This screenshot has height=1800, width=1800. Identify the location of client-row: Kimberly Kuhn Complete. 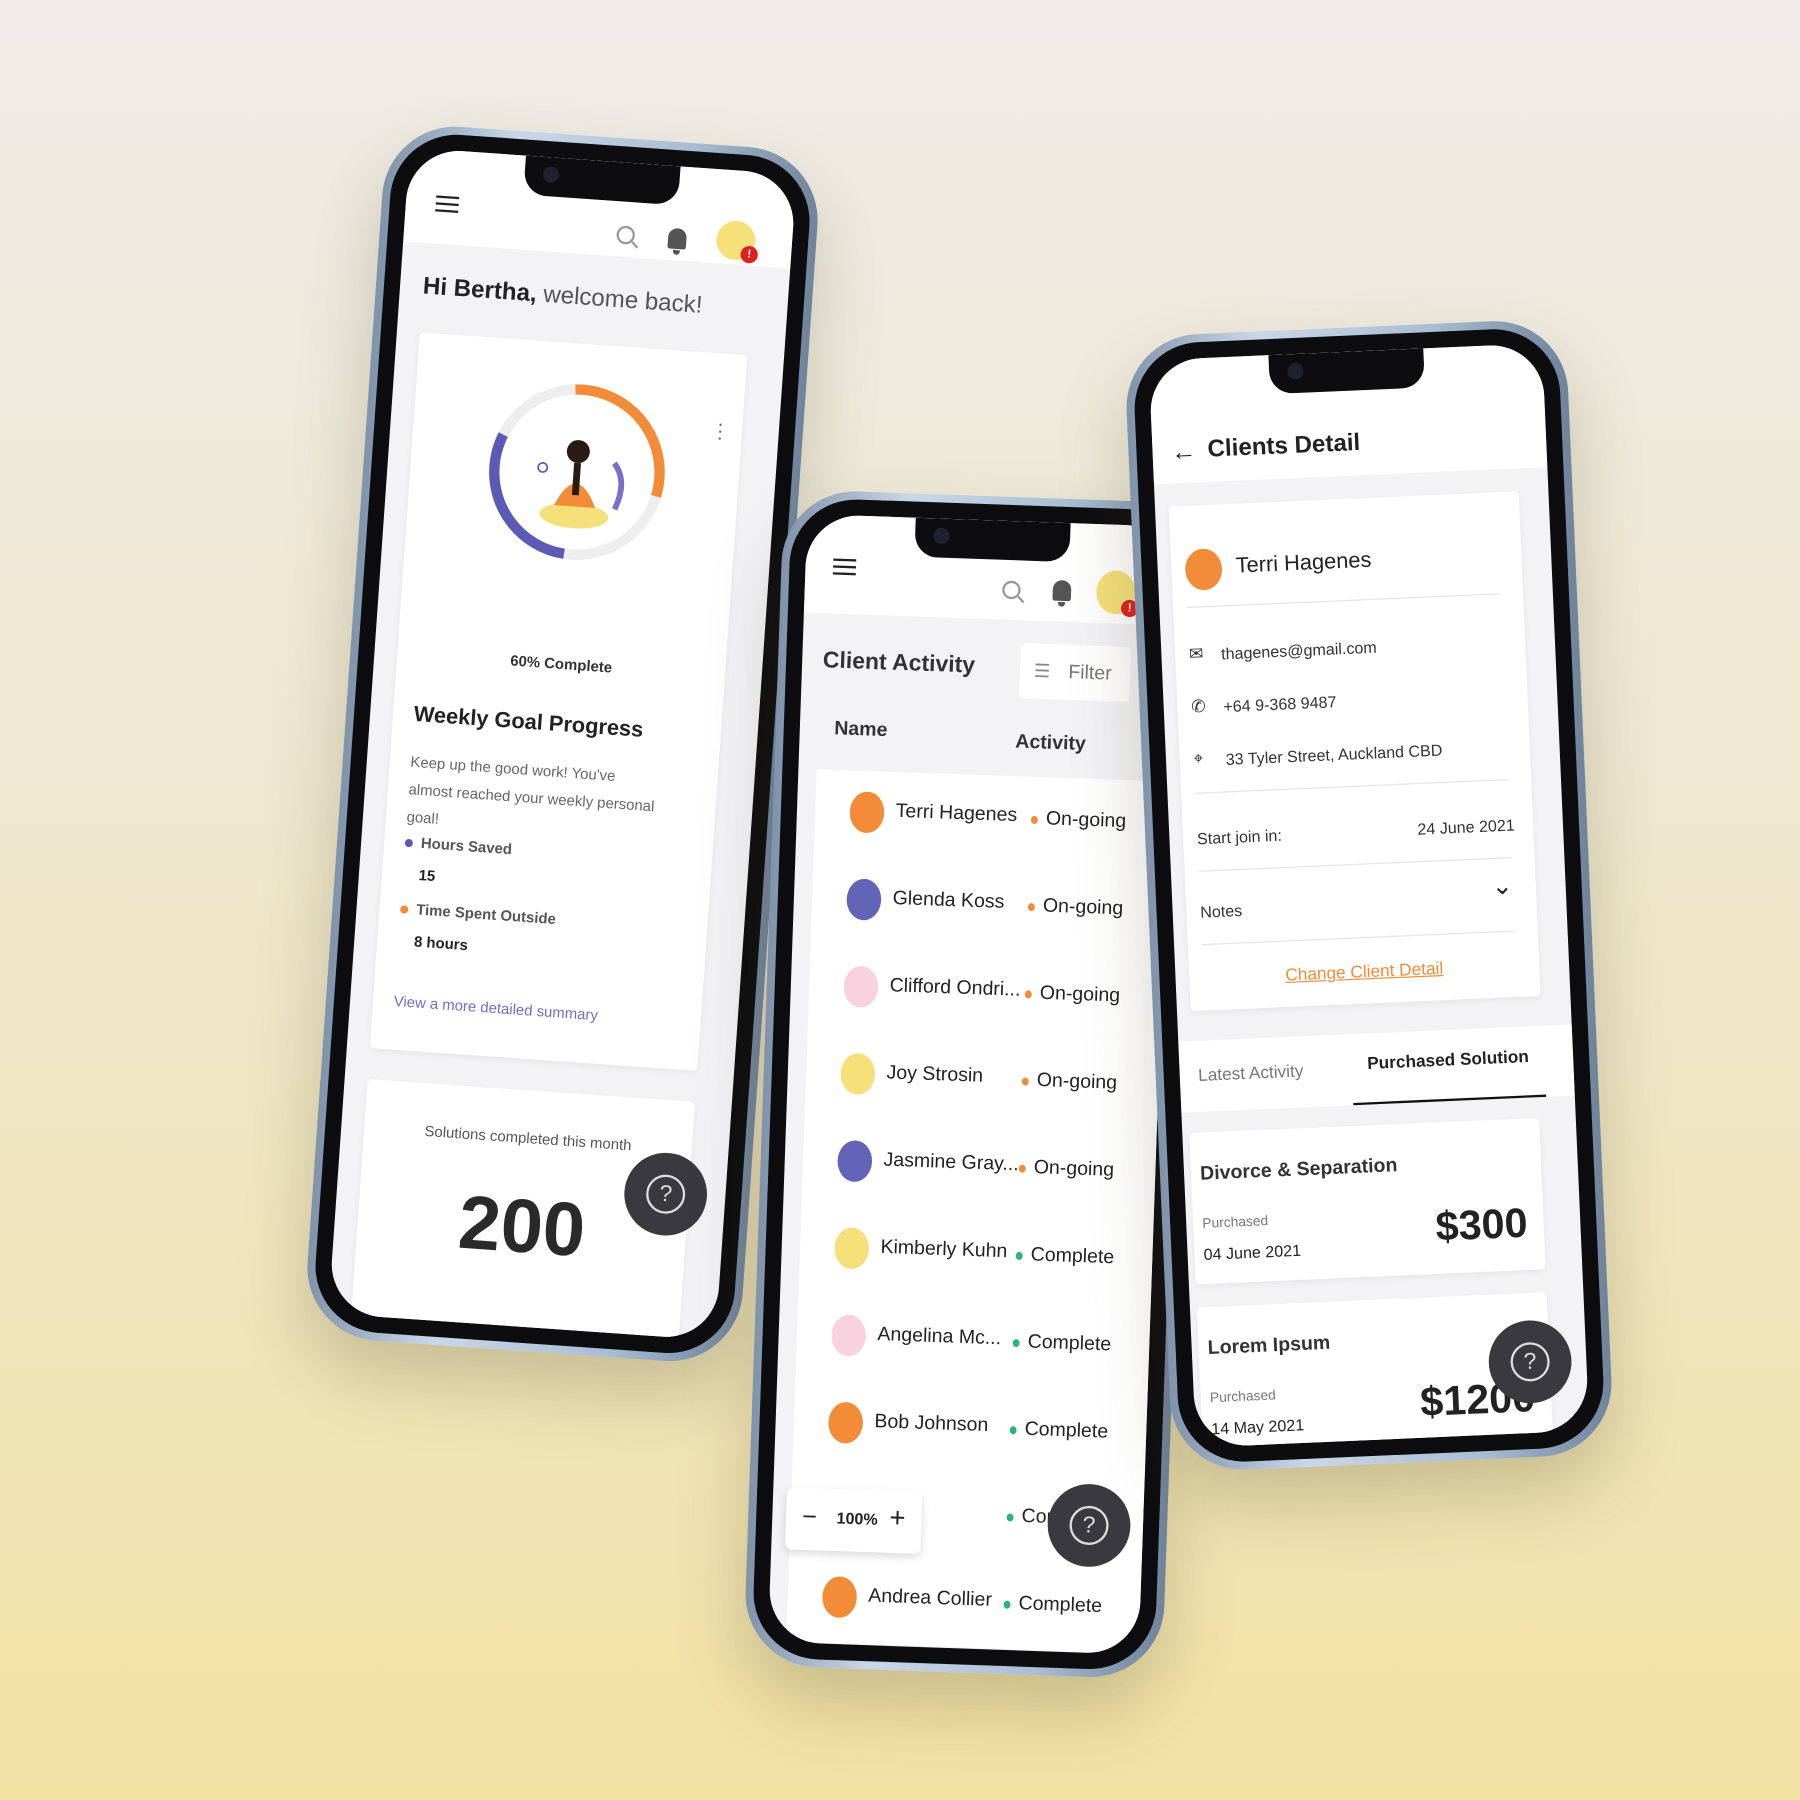
(976, 1255).